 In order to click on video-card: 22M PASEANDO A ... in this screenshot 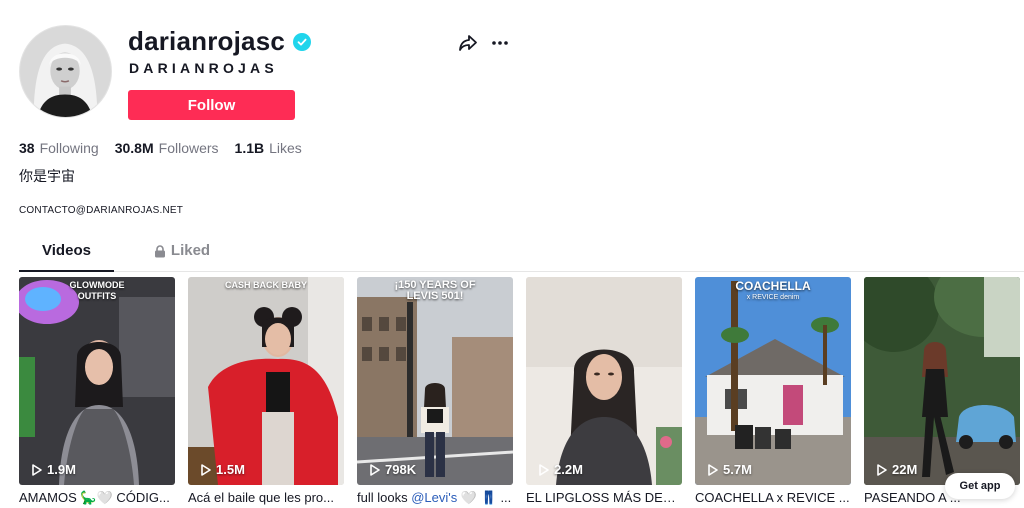, I will do `click(942, 391)`.